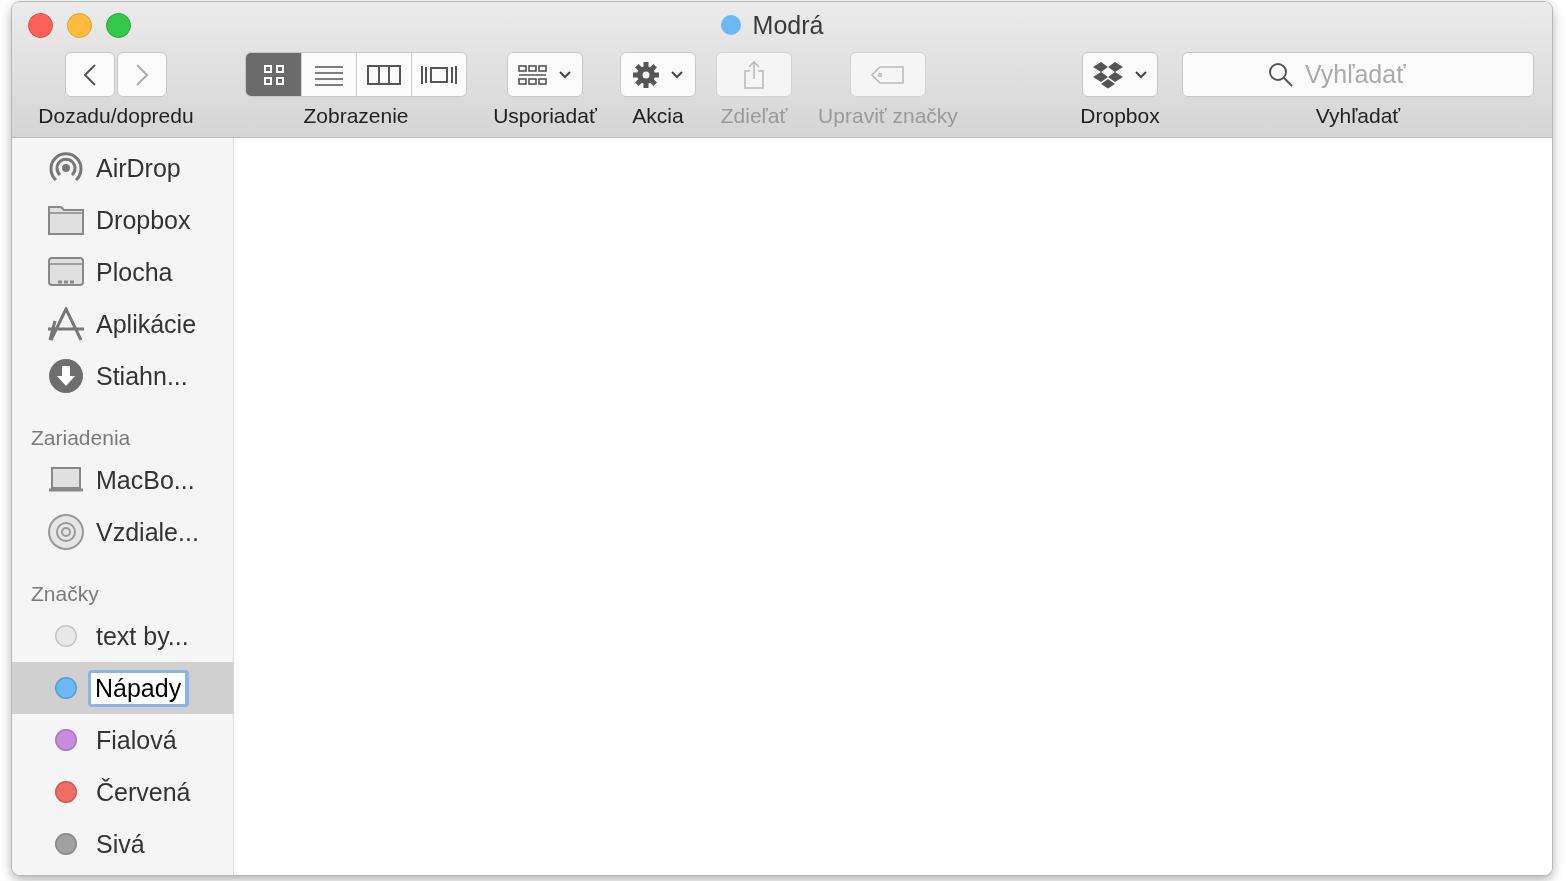 The image size is (1566, 881). I want to click on sidebar-item: Nápady, so click(122, 688).